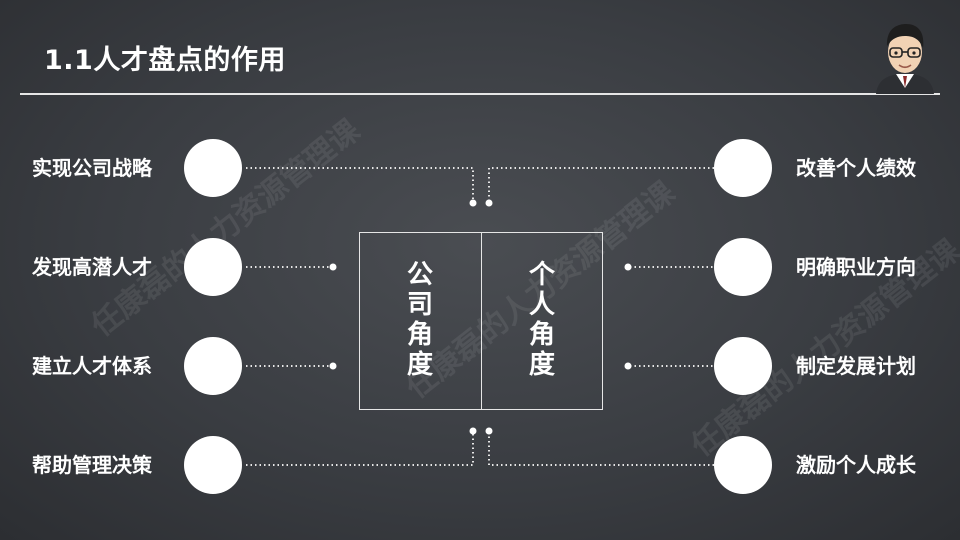 This screenshot has width=960, height=540. I want to click on connector-decision, so click(360, 449).